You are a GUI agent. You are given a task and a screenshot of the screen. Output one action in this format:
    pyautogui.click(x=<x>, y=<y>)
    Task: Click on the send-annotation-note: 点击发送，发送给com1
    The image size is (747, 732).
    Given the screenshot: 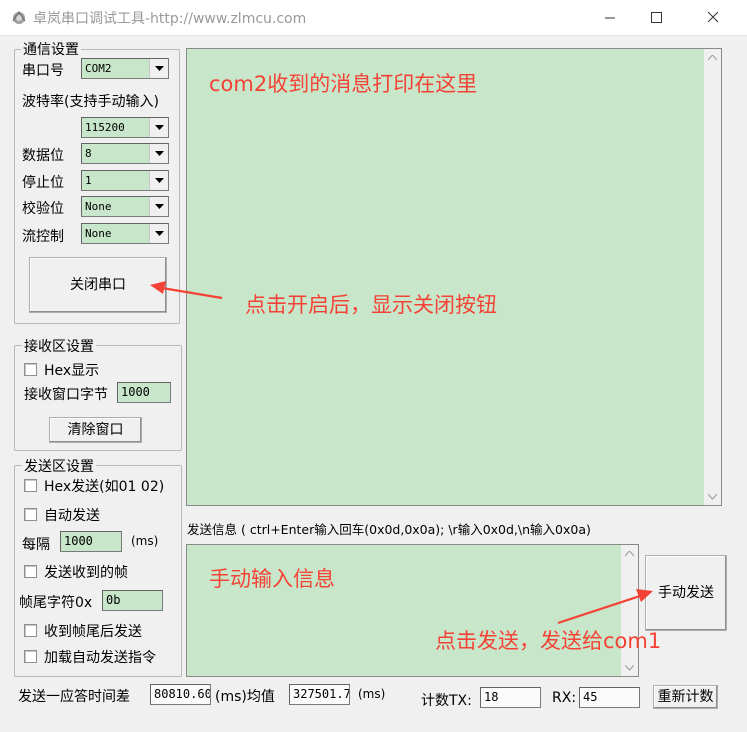 What is the action you would take?
    pyautogui.click(x=548, y=641)
    